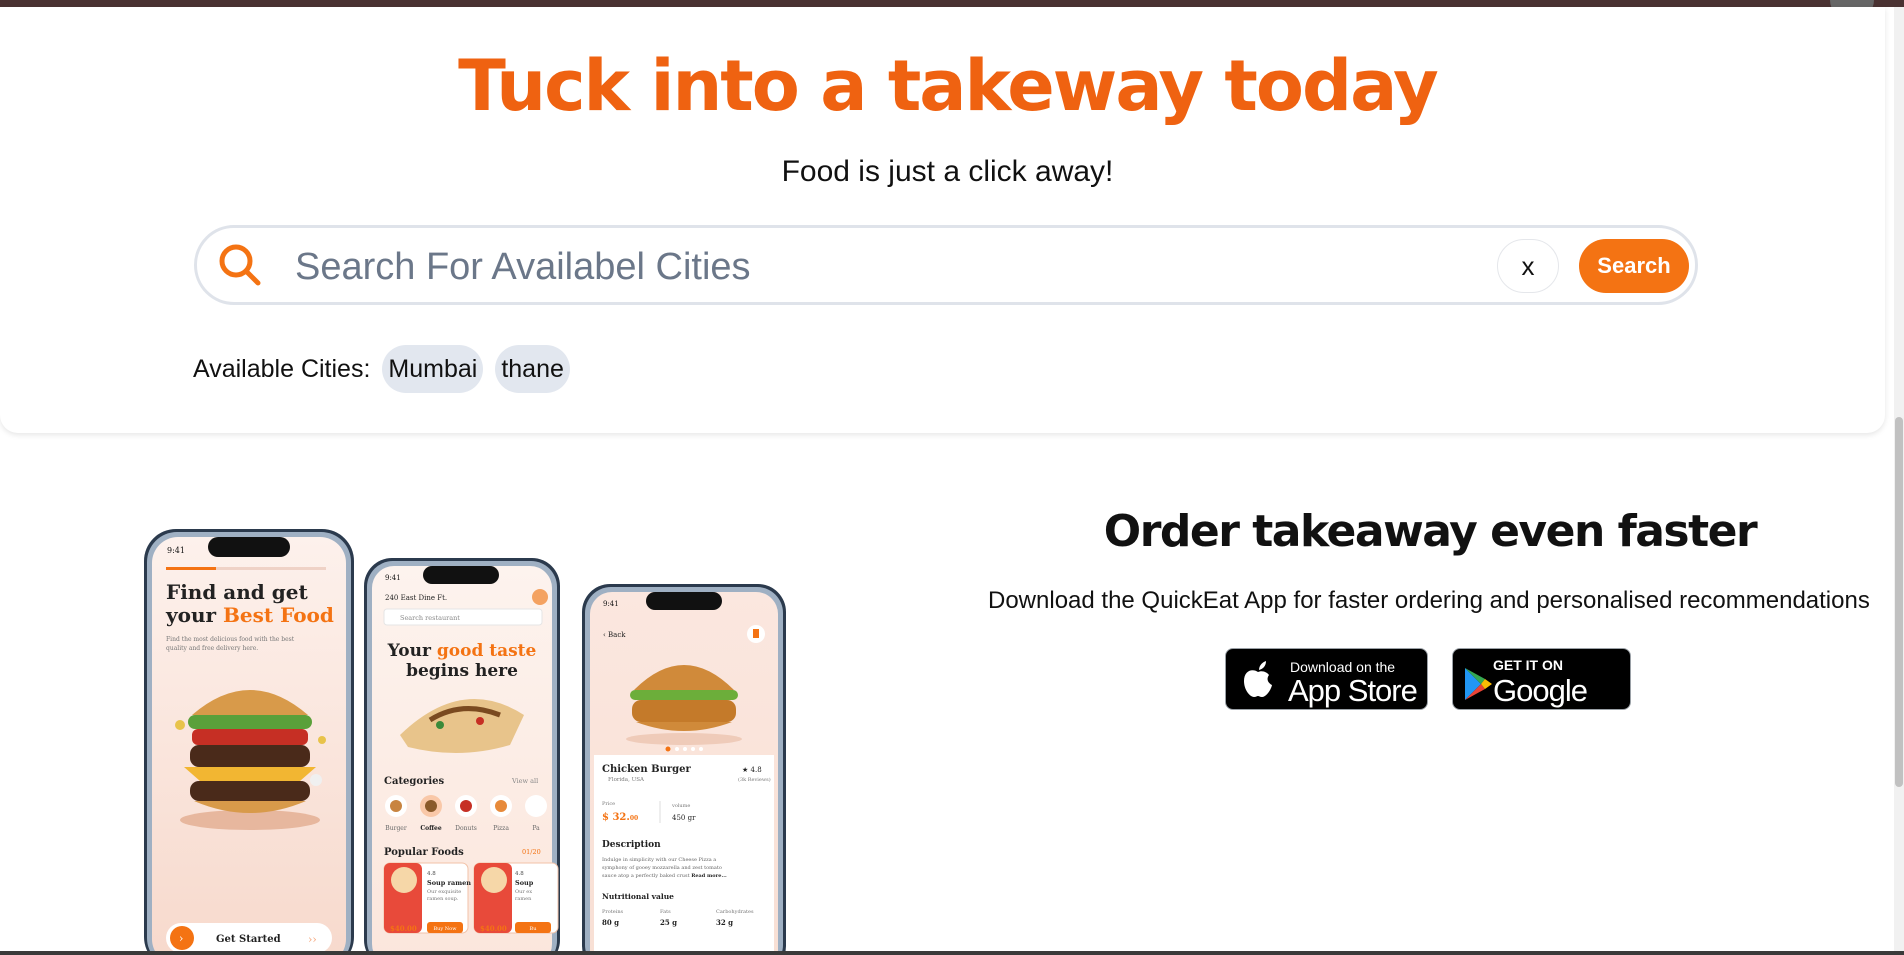 The height and width of the screenshot is (955, 1904). Describe the element at coordinates (735, 912) in the screenshot. I see `nutrition-label: Carbohydrates` at that location.